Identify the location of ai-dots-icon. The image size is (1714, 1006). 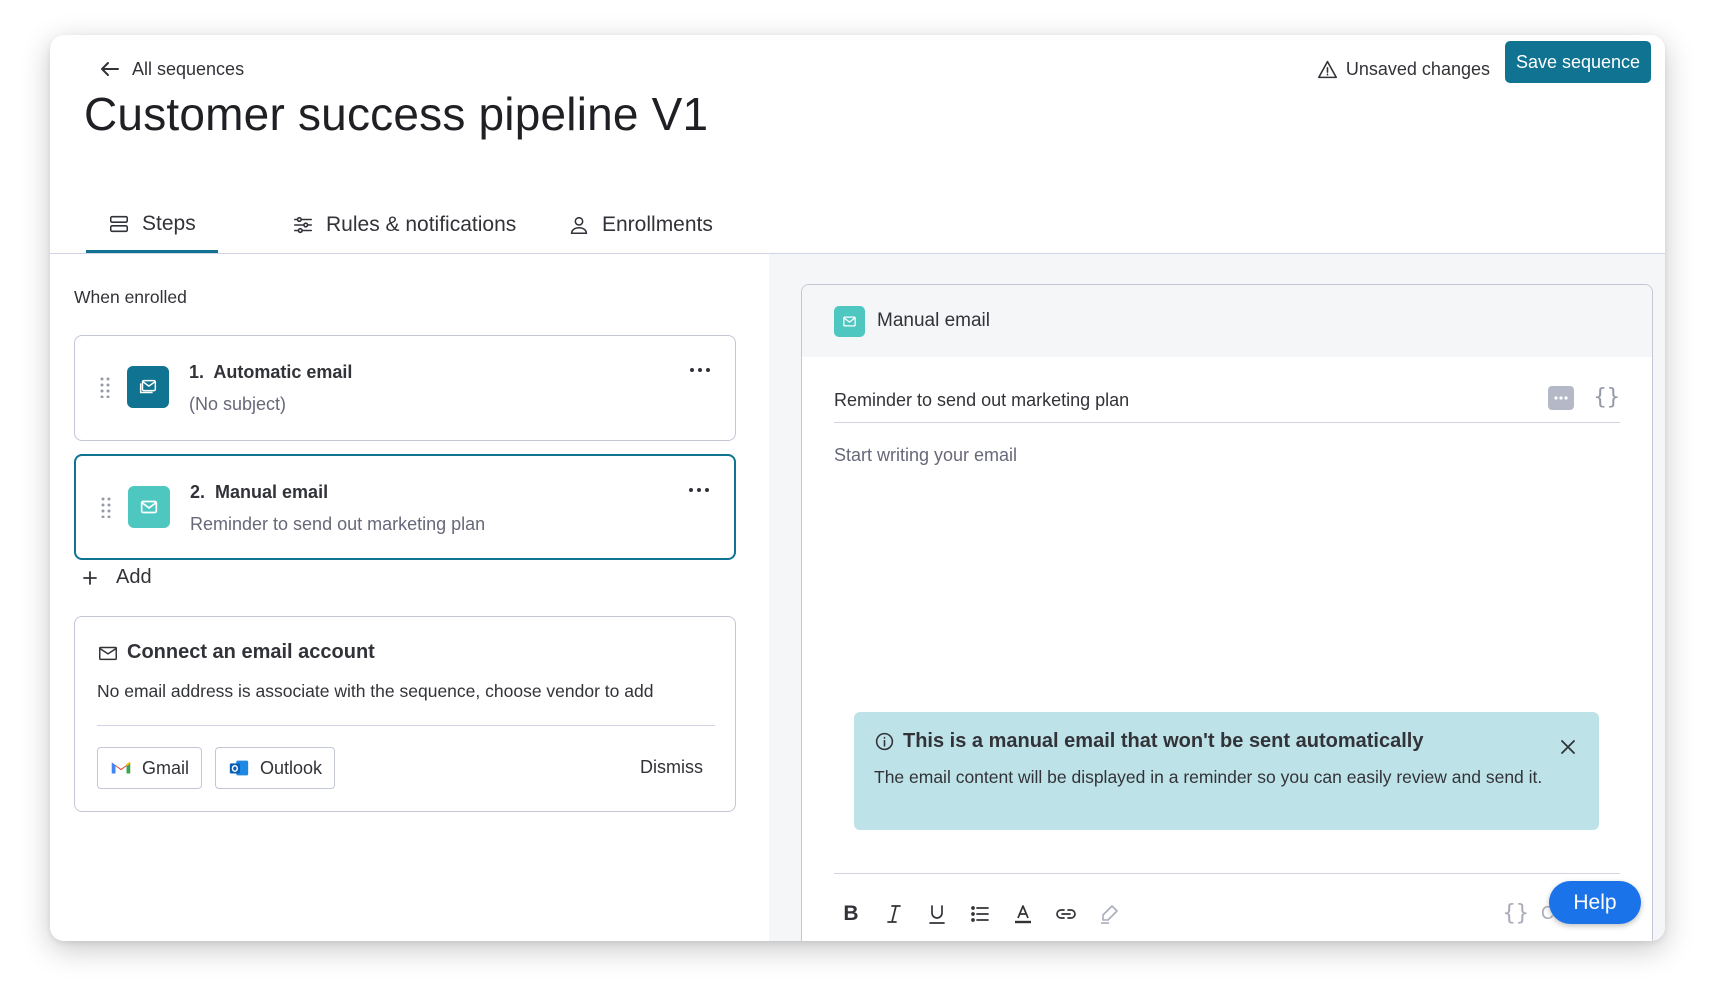
(1560, 397).